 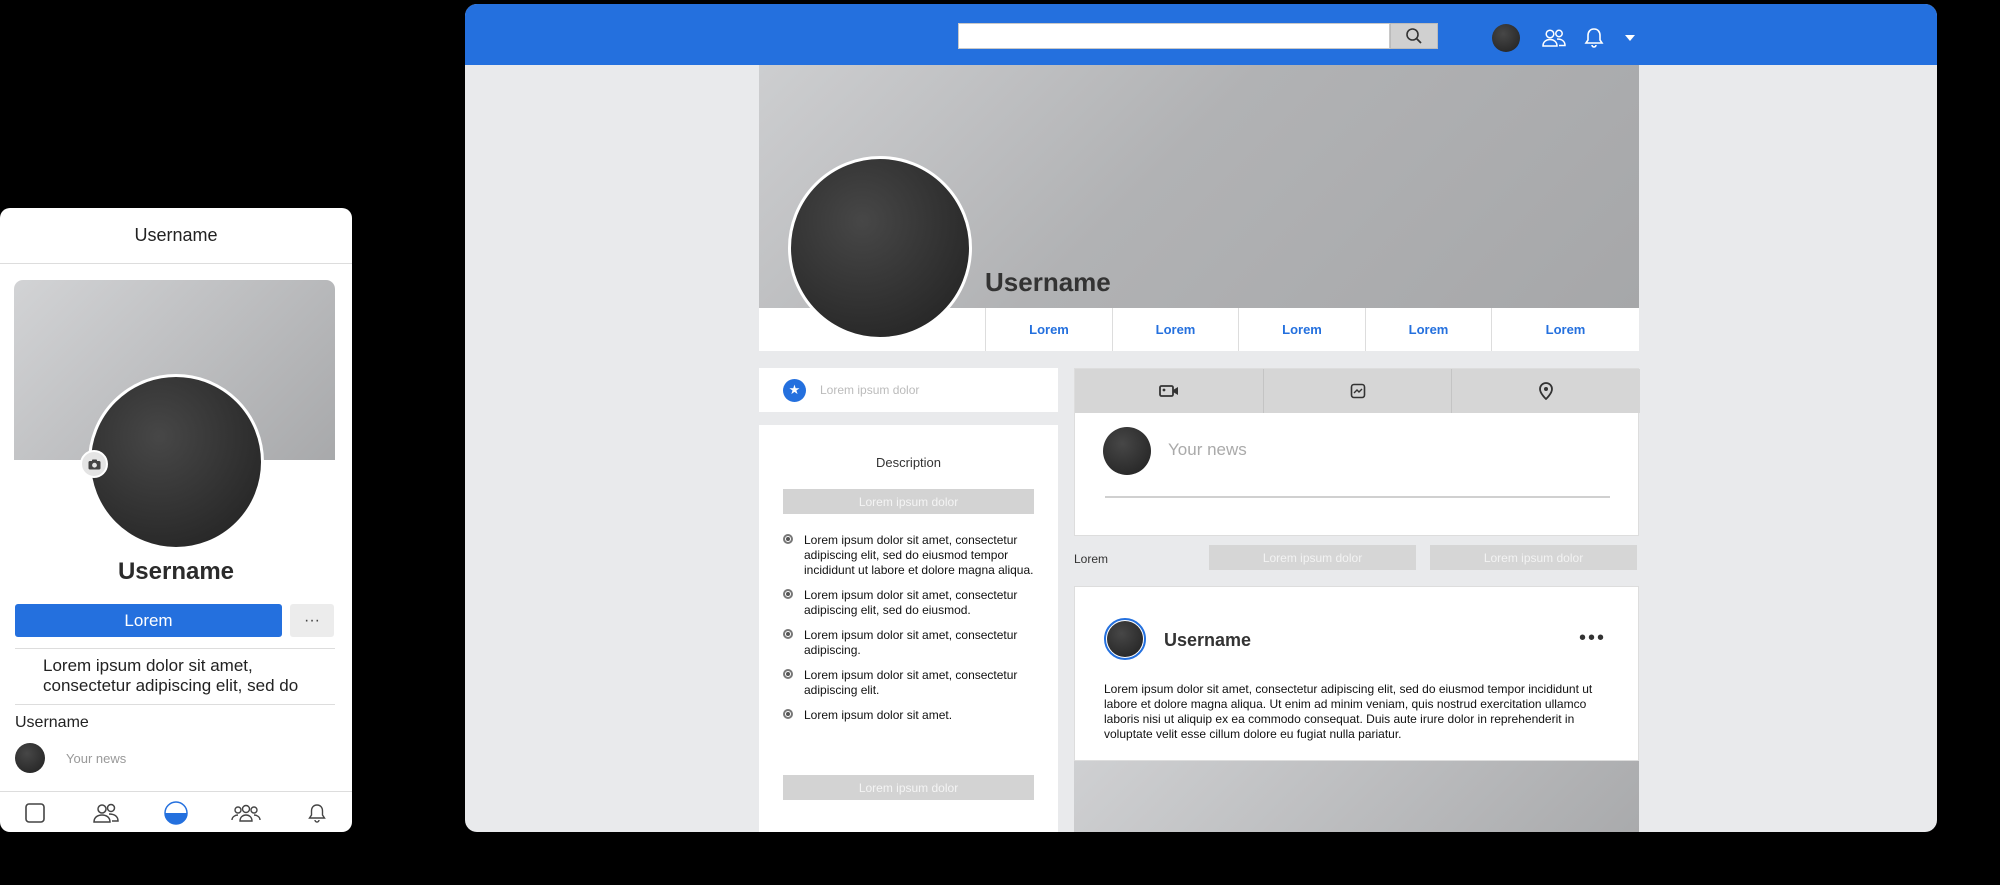 What do you see at coordinates (878, 715) in the screenshot?
I see `list-item-text: Lorem ipsum dolor sit amet.` at bounding box center [878, 715].